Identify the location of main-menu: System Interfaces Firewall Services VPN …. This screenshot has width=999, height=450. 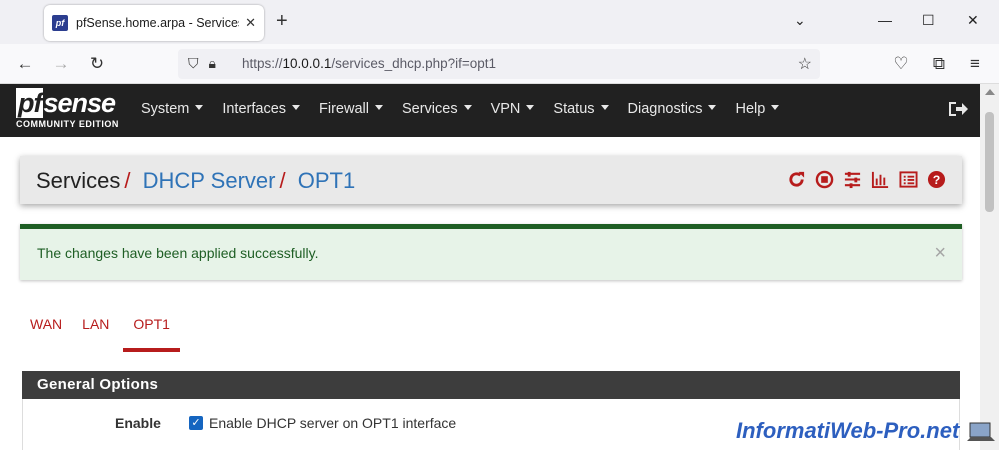
(460, 109).